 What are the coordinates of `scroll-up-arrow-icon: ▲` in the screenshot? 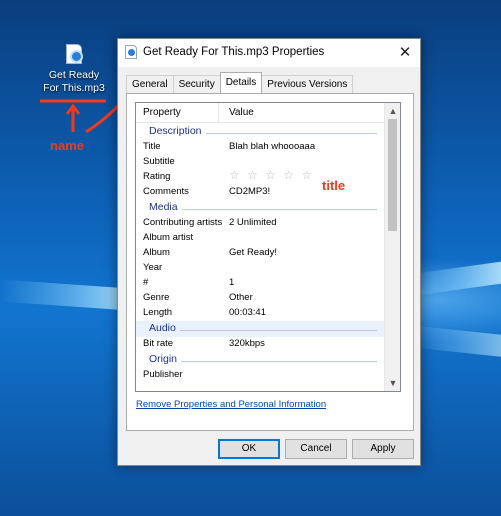 It's located at (392, 111).